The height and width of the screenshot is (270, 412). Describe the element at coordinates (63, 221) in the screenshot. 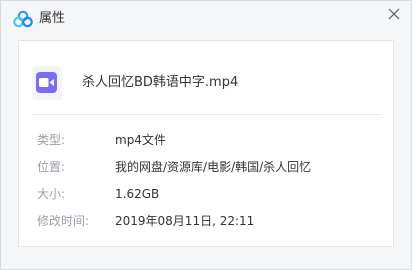

I see `modified-time-label: 修改时间:` at that location.